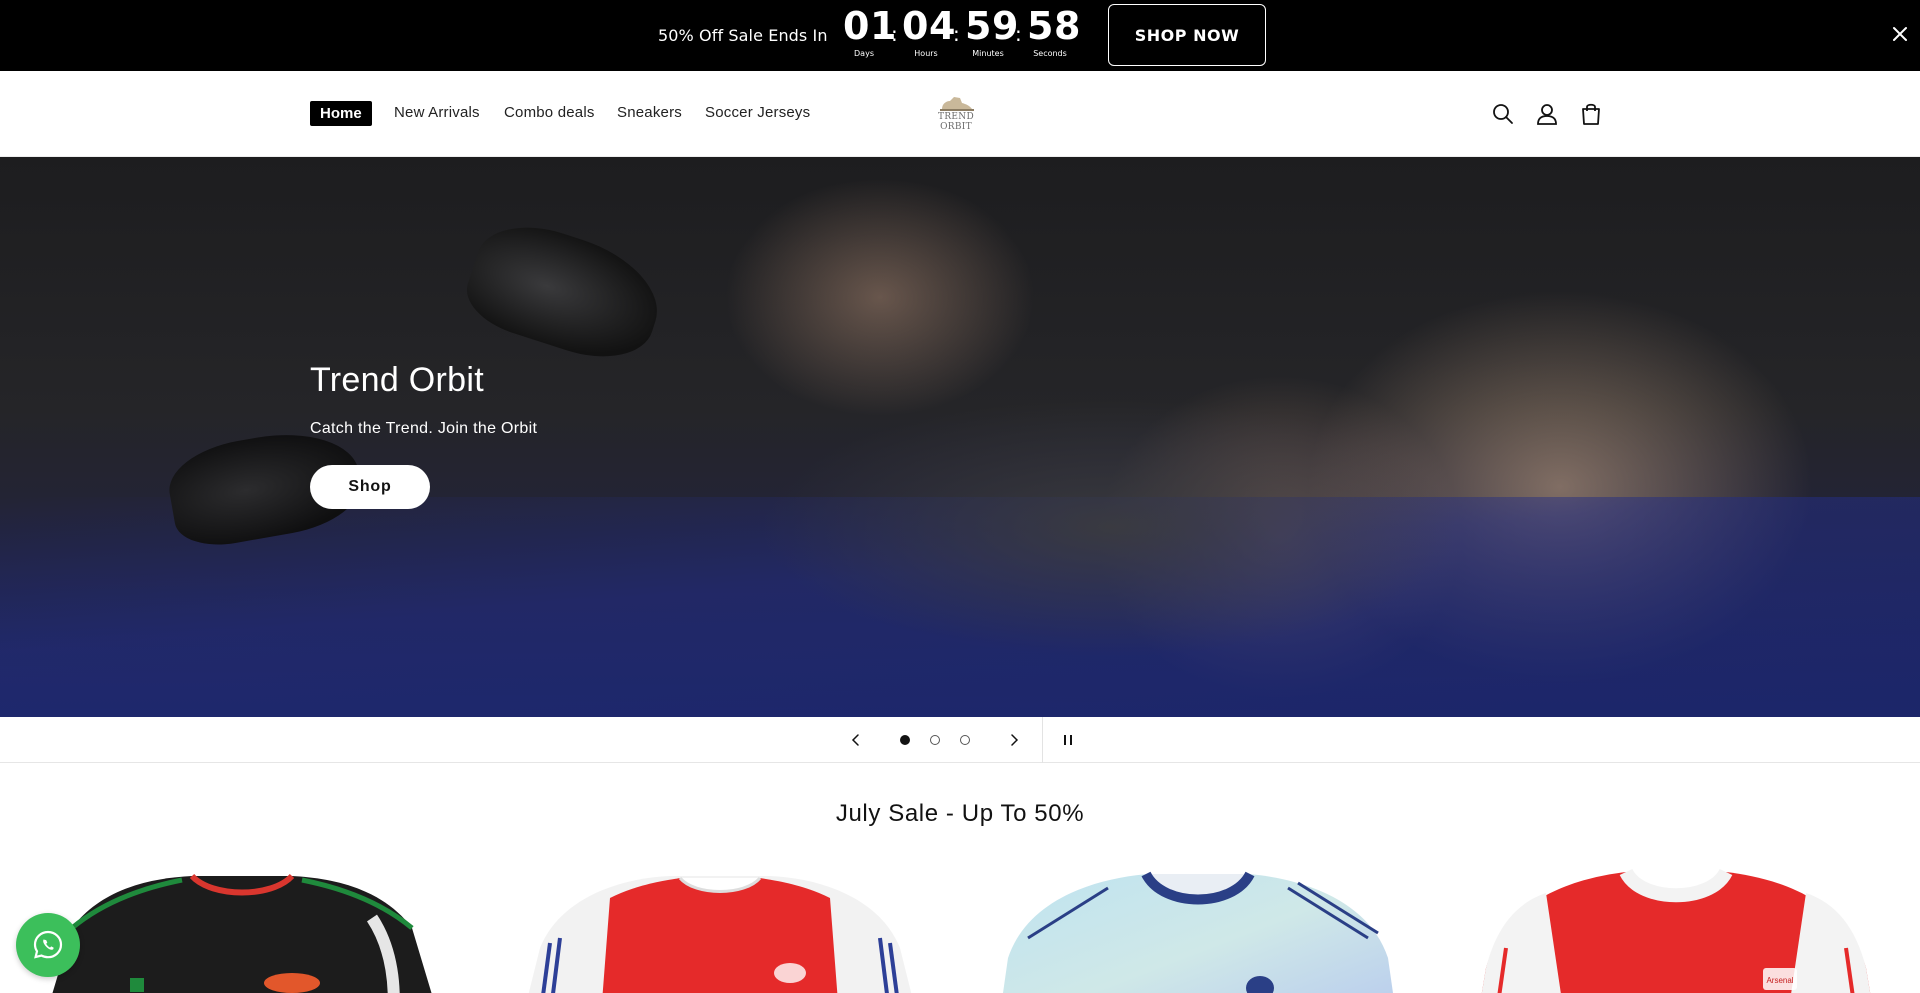  What do you see at coordinates (956, 122) in the screenshot?
I see `logo-text: TREND ORBIT` at bounding box center [956, 122].